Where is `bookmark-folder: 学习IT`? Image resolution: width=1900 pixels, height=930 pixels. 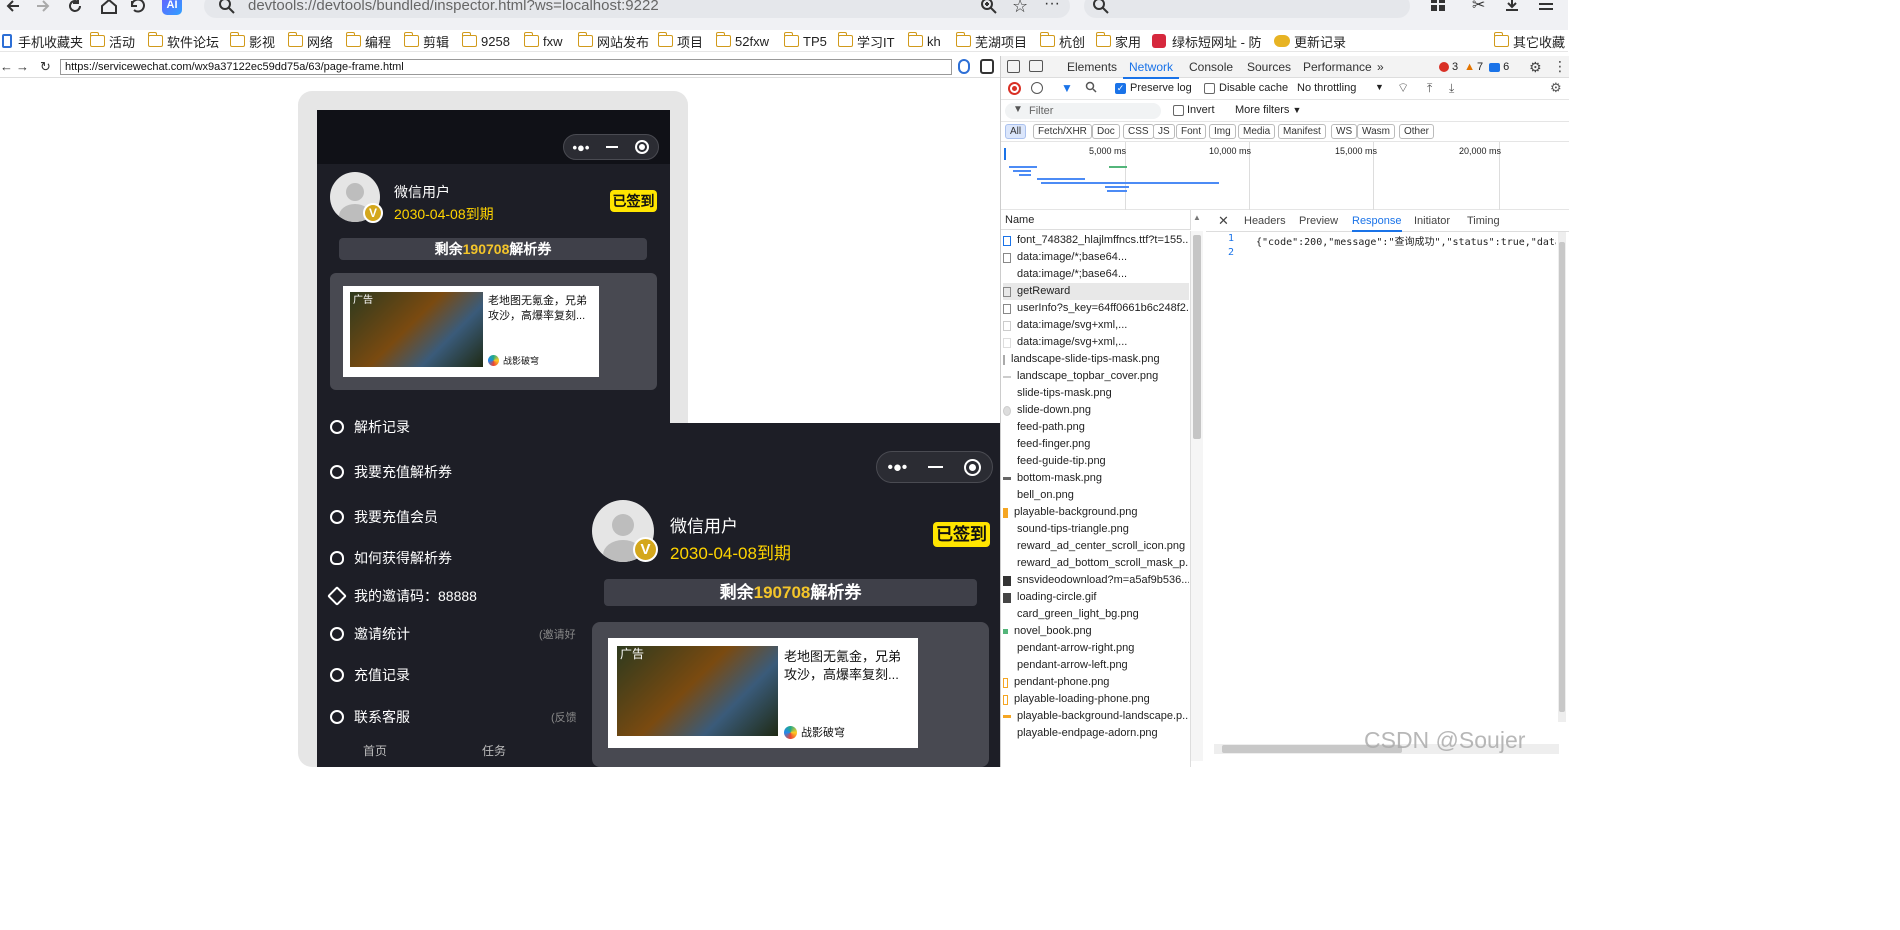 bookmark-folder: 学习IT is located at coordinates (866, 41).